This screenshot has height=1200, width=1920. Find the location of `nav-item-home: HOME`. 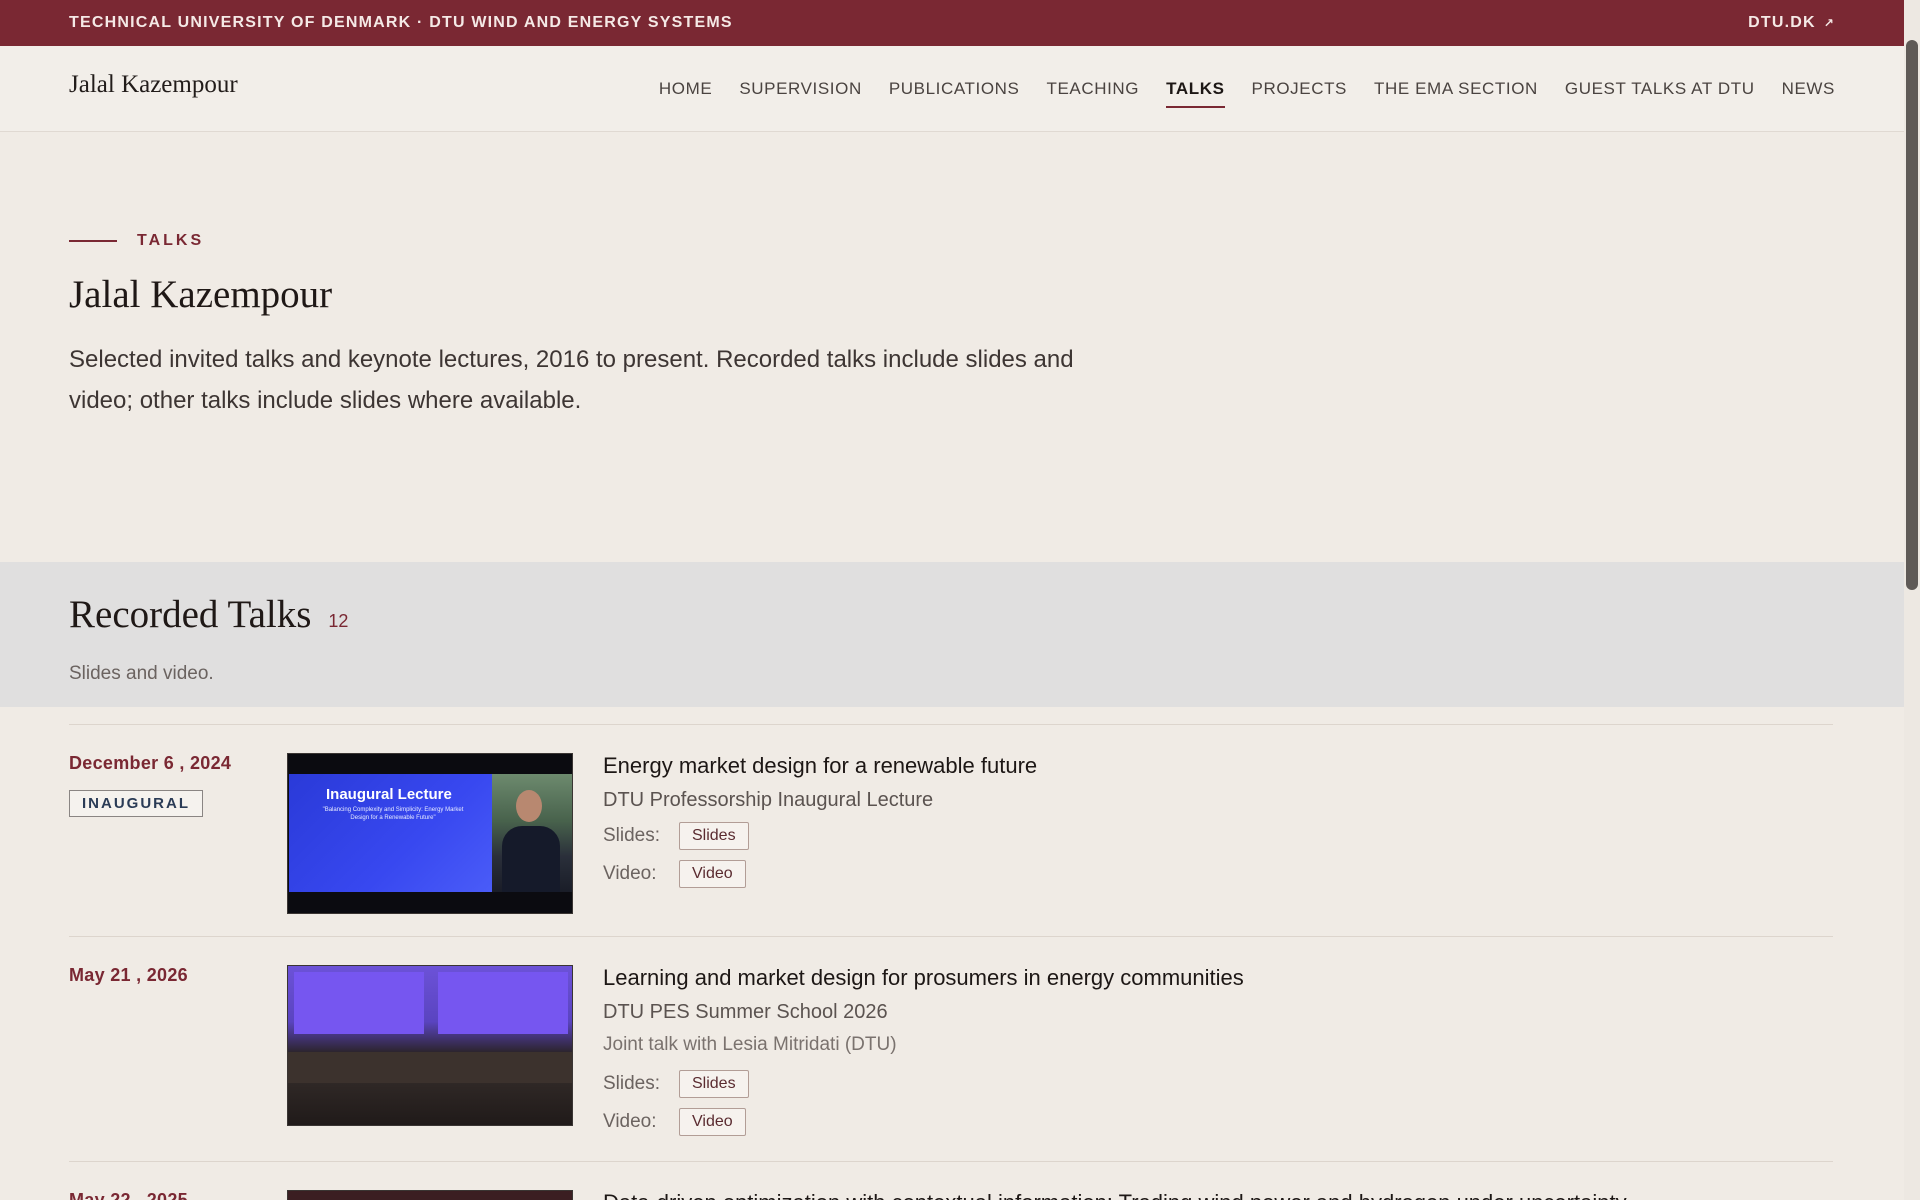

nav-item-home: HOME is located at coordinates (685, 89).